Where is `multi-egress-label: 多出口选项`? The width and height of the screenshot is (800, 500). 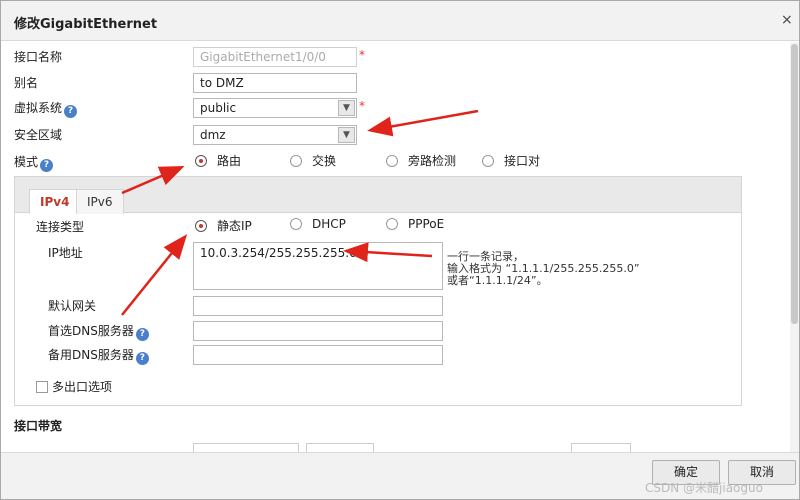
multi-egress-label: 多出口选项 is located at coordinates (82, 387).